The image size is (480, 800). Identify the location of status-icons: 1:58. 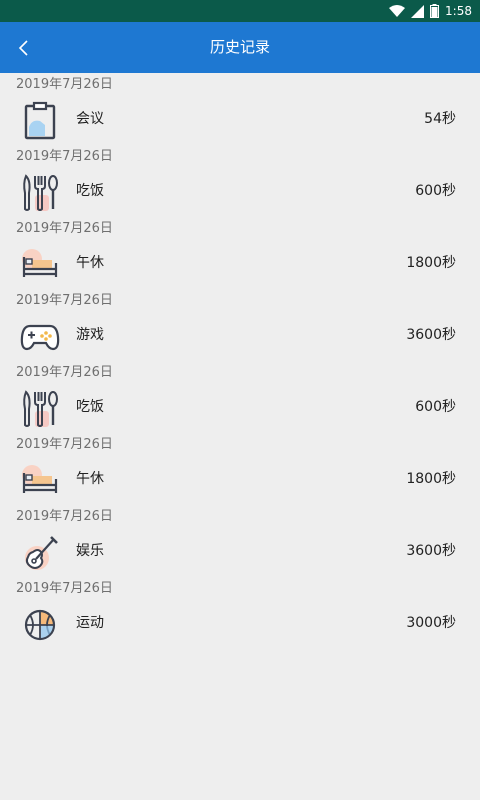
(430, 11).